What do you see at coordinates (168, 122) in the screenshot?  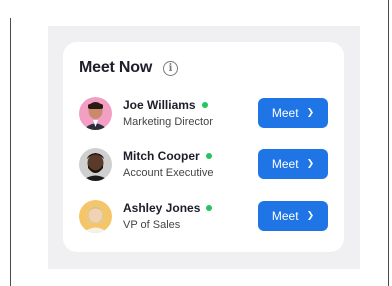 I see `person-role: Marketing Director` at bounding box center [168, 122].